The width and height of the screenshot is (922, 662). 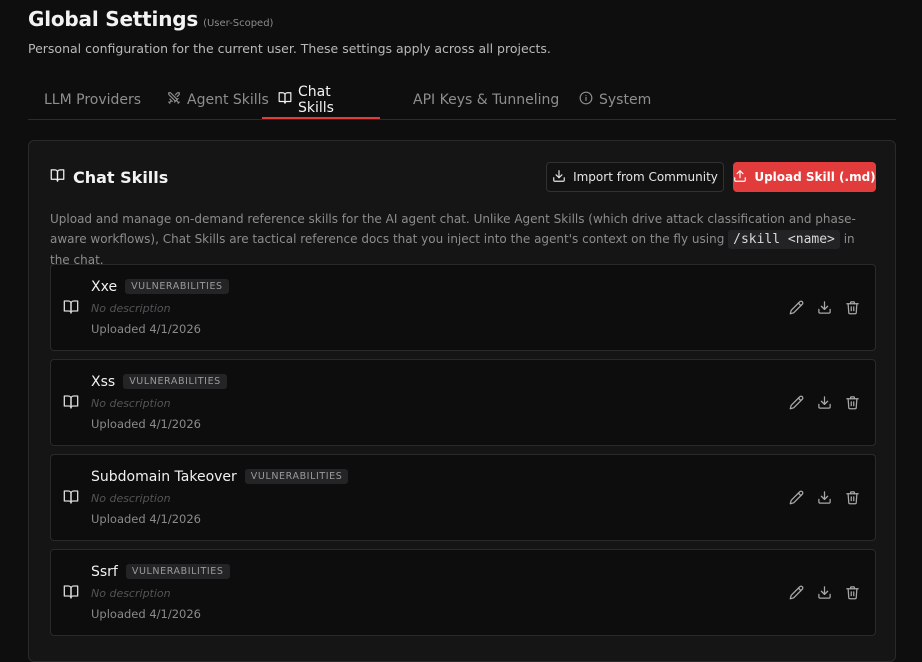 I want to click on upload-icon, so click(x=743, y=177).